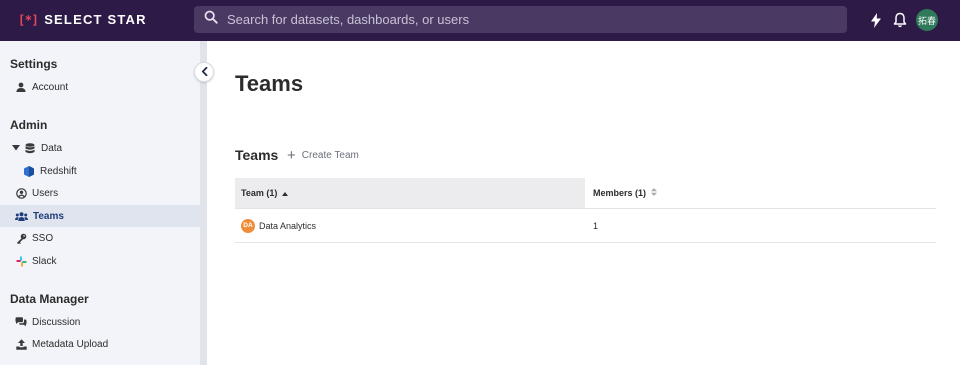 The width and height of the screenshot is (960, 365). Describe the element at coordinates (760, 193) in the screenshot. I see `column-header-members: Members (1)` at that location.